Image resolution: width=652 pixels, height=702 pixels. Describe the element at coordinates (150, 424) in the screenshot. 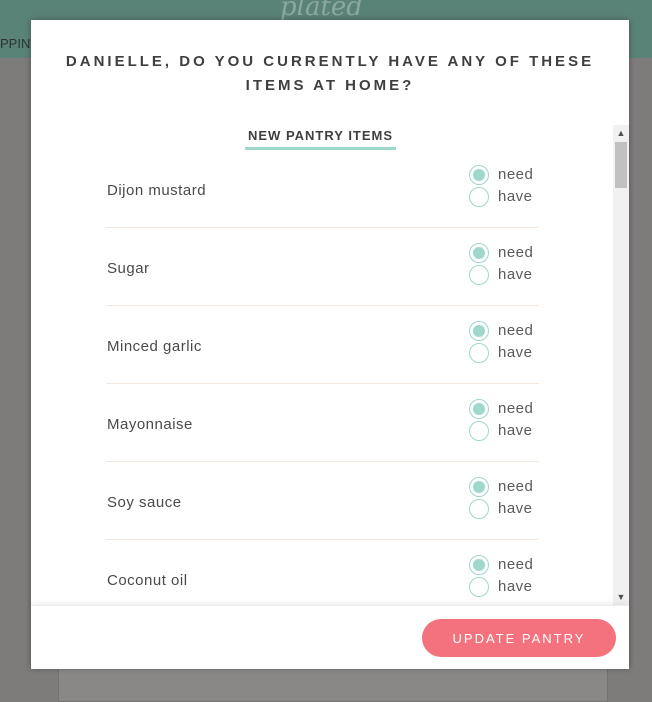

I see `pantry-item-name: Mayonnaise` at that location.